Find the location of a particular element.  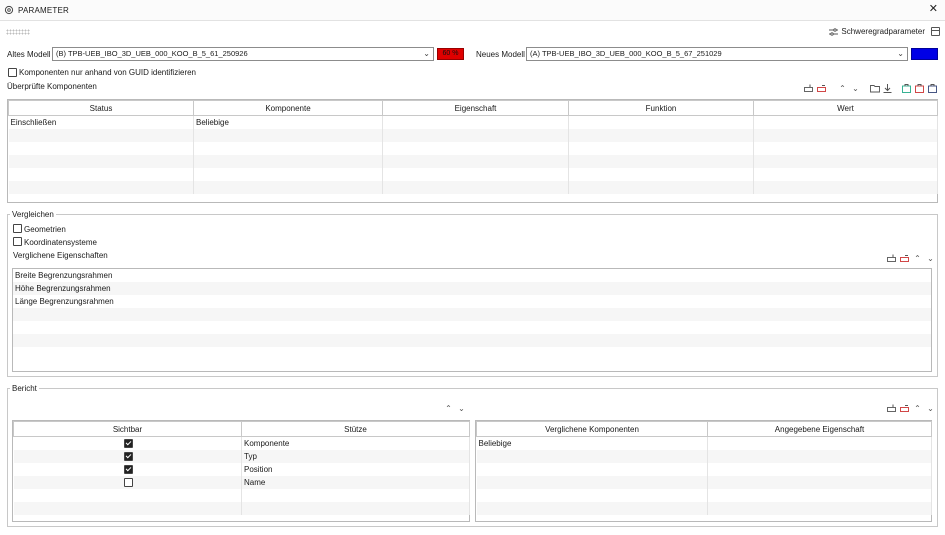

save-green-icon is located at coordinates (906, 88).